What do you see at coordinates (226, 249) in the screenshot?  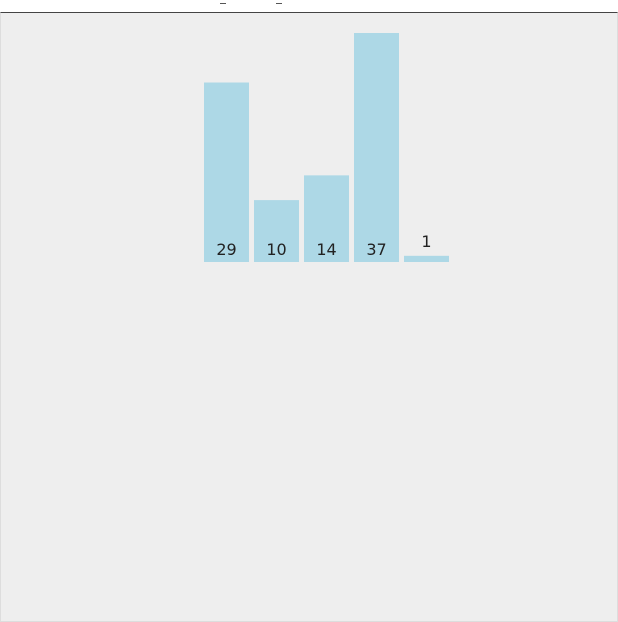 I see `bar-label-1: 29` at bounding box center [226, 249].